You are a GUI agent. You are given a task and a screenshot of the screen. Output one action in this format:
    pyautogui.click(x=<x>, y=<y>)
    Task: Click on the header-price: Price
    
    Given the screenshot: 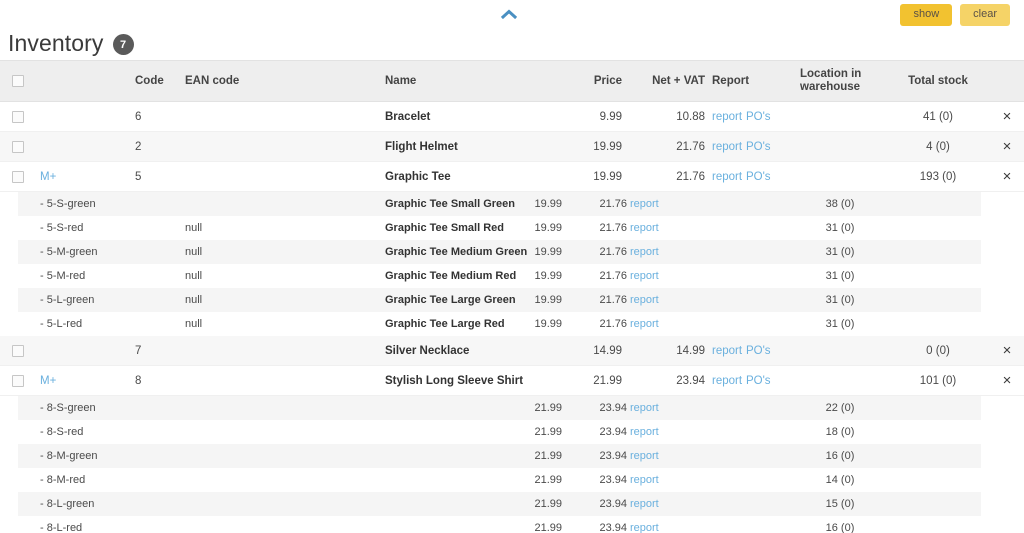 What is the action you would take?
    pyautogui.click(x=591, y=81)
    